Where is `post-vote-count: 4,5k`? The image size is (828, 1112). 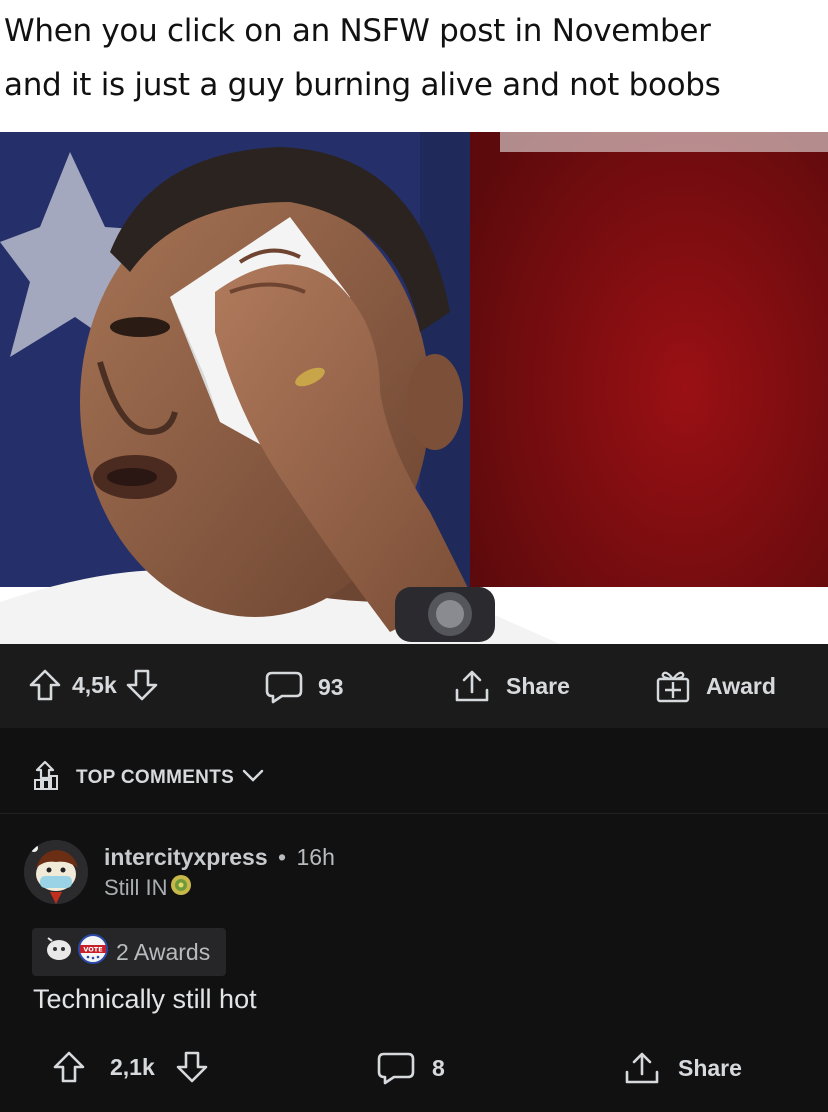
post-vote-count: 4,5k is located at coordinates (94, 684).